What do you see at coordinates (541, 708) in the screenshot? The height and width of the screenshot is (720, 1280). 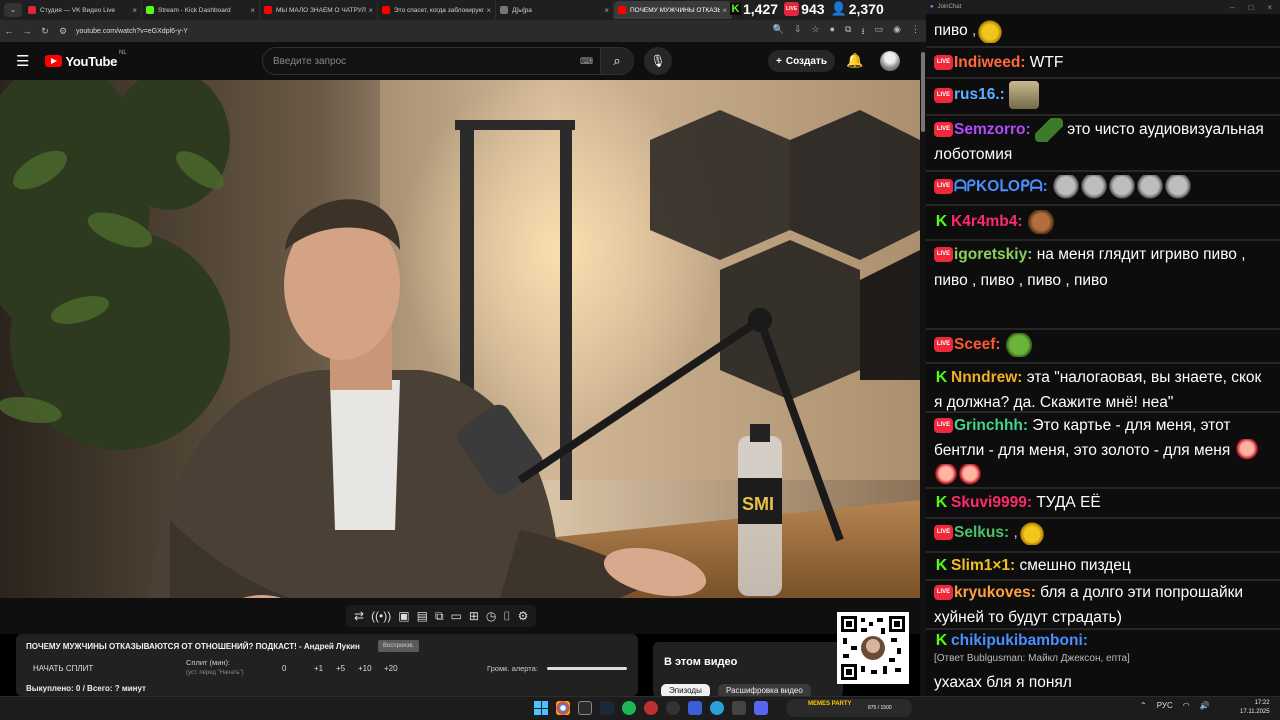 I see `windows-start-icon` at bounding box center [541, 708].